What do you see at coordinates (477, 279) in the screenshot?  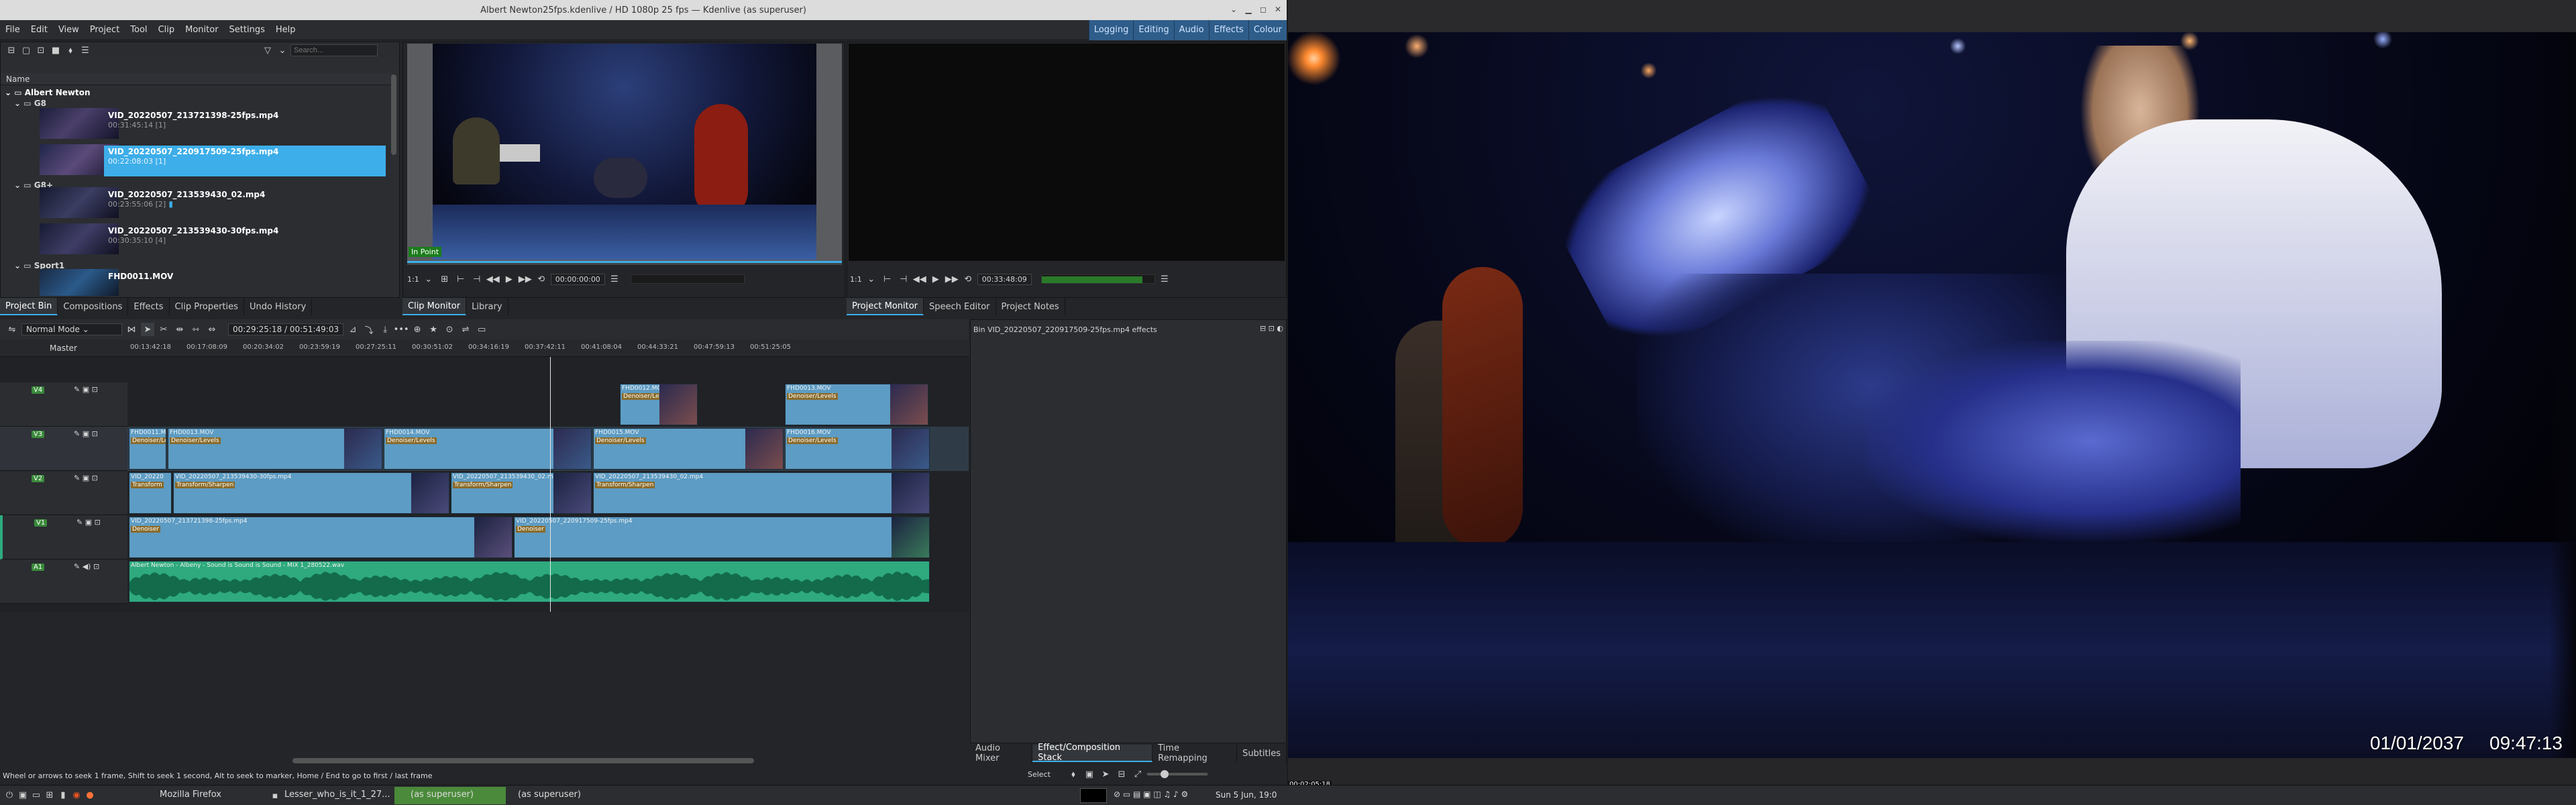 I see `set-out-icon: ⊣` at bounding box center [477, 279].